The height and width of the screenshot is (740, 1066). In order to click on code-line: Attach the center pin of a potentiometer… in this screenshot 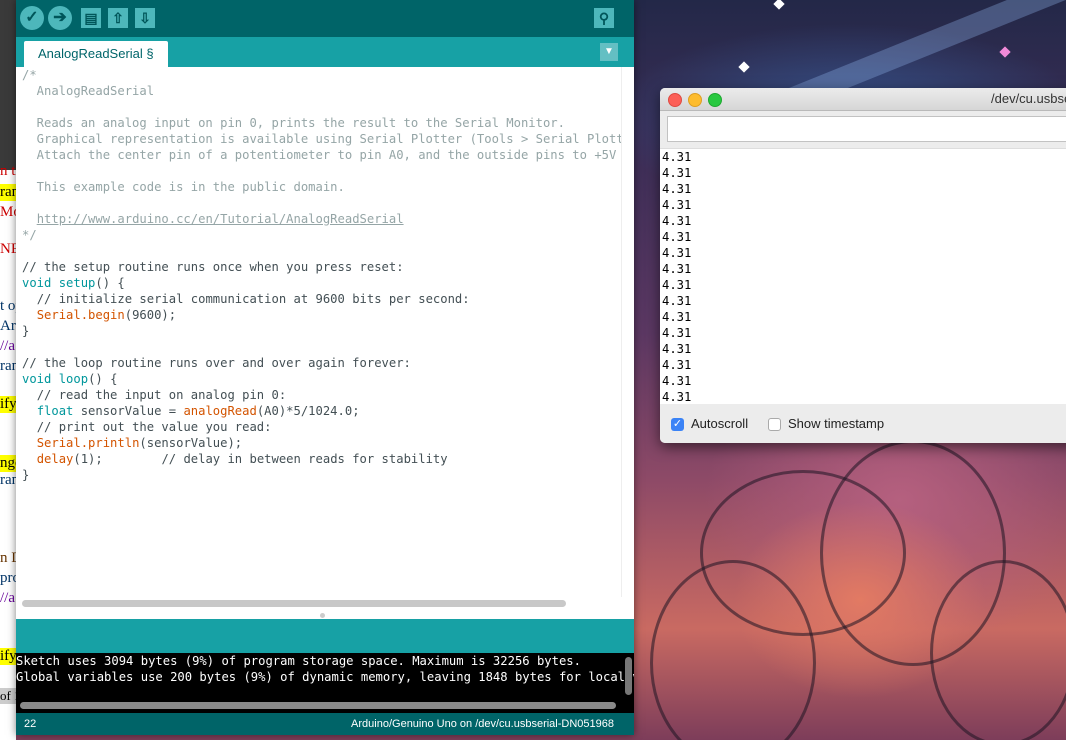, I will do `click(328, 155)`.